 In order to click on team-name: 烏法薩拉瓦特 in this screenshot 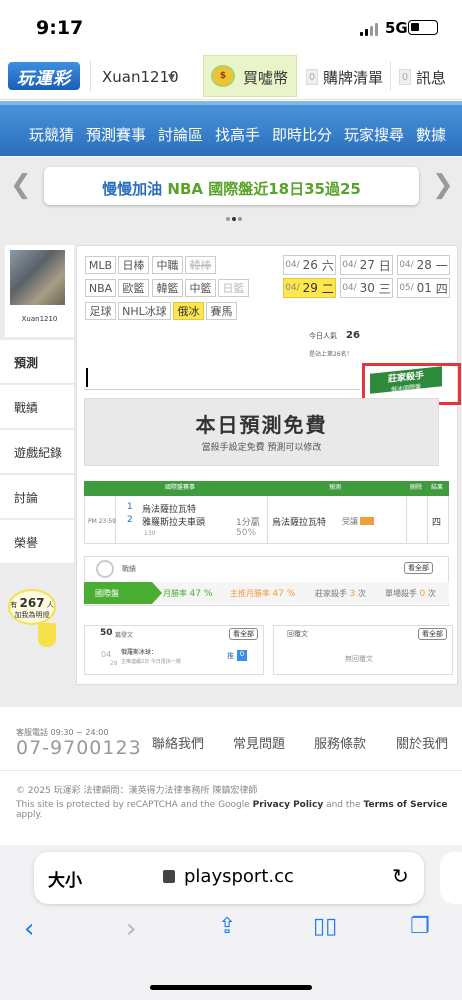, I will do `click(169, 510)`.